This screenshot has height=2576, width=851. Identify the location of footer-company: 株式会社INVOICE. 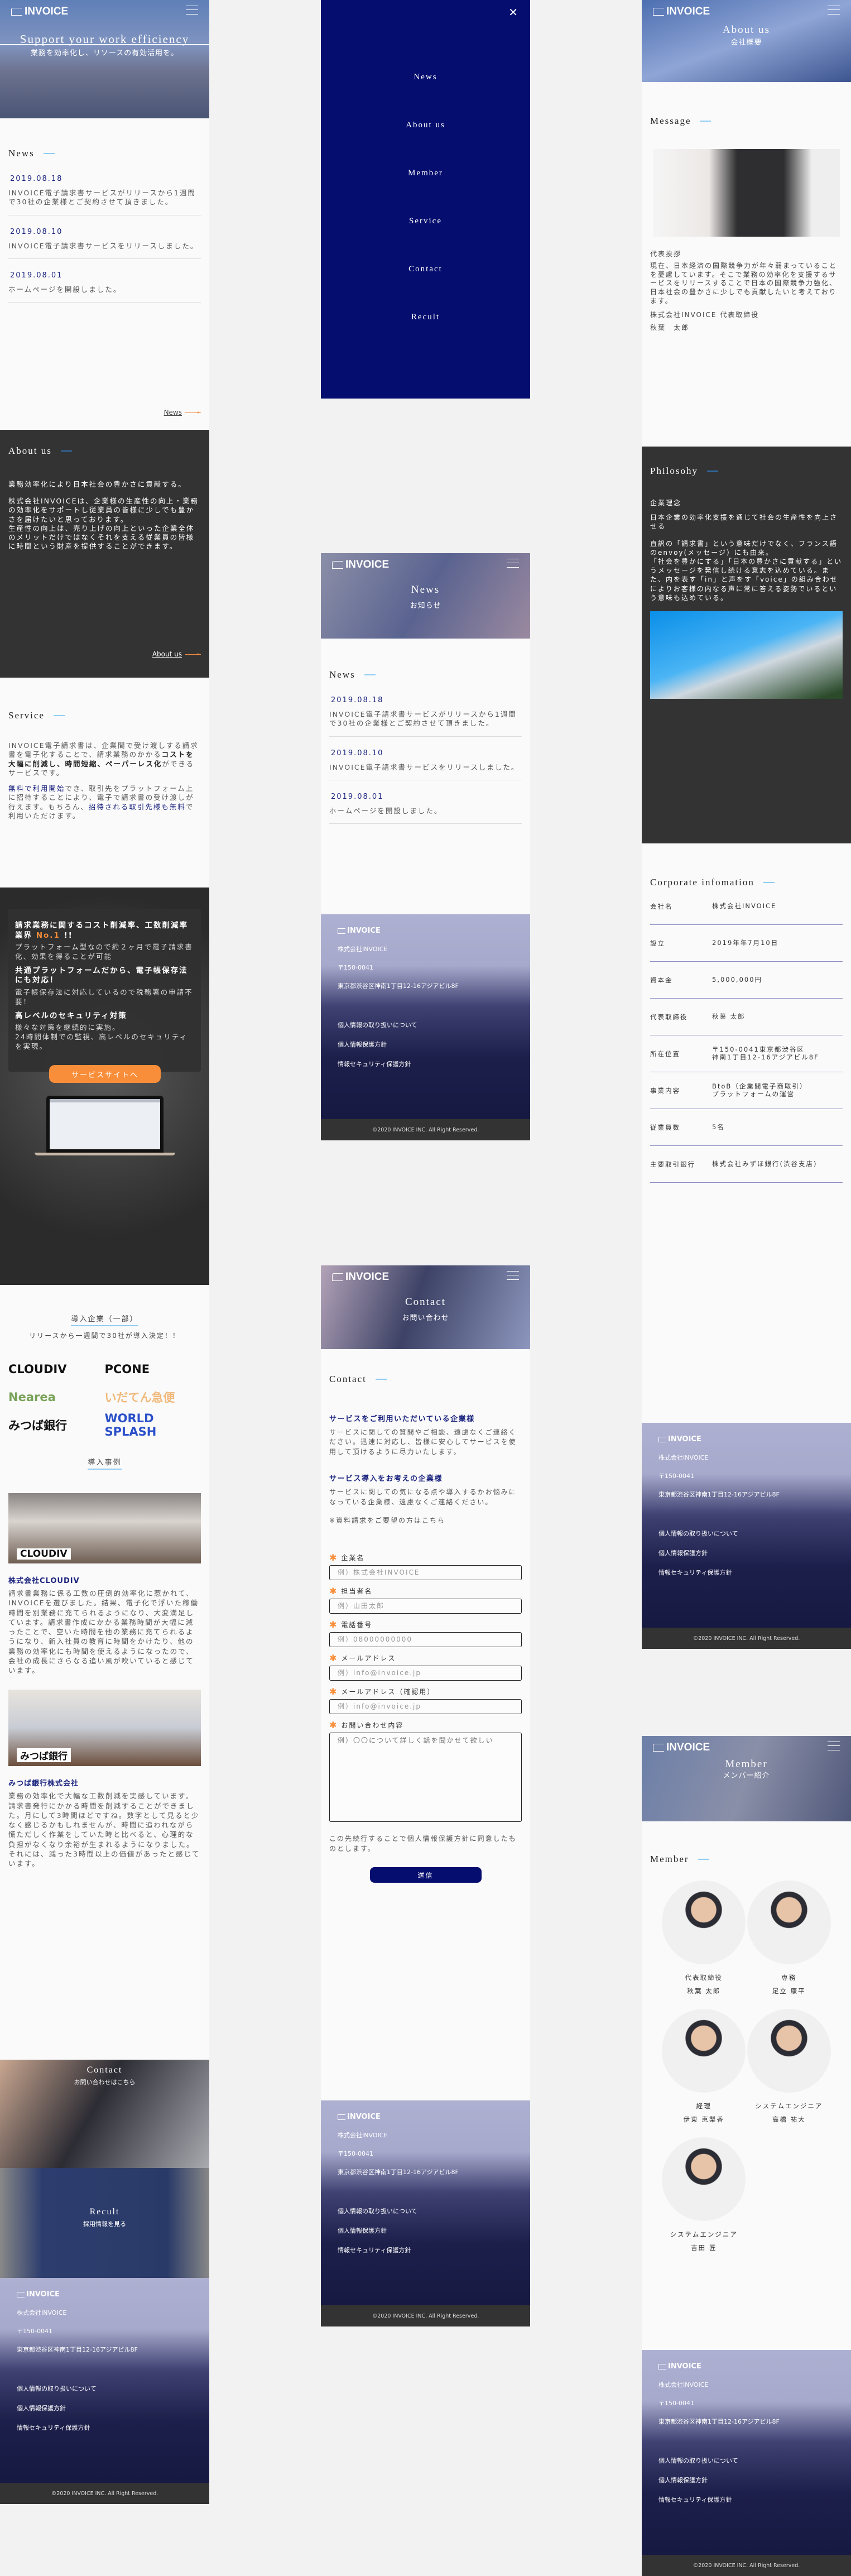
(683, 2384).